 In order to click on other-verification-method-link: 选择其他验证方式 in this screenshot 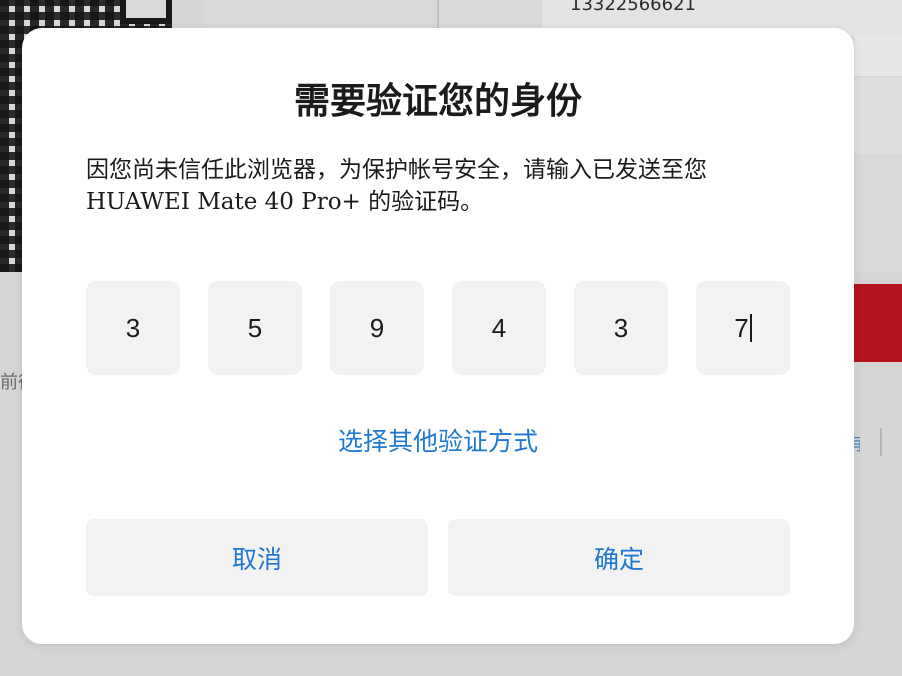, I will do `click(438, 440)`.